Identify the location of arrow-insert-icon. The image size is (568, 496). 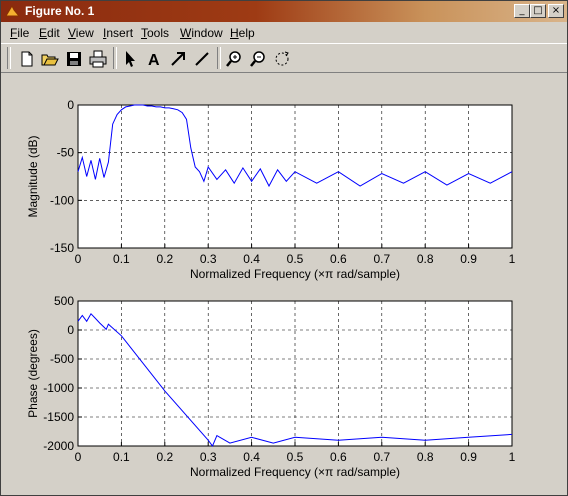
(178, 59).